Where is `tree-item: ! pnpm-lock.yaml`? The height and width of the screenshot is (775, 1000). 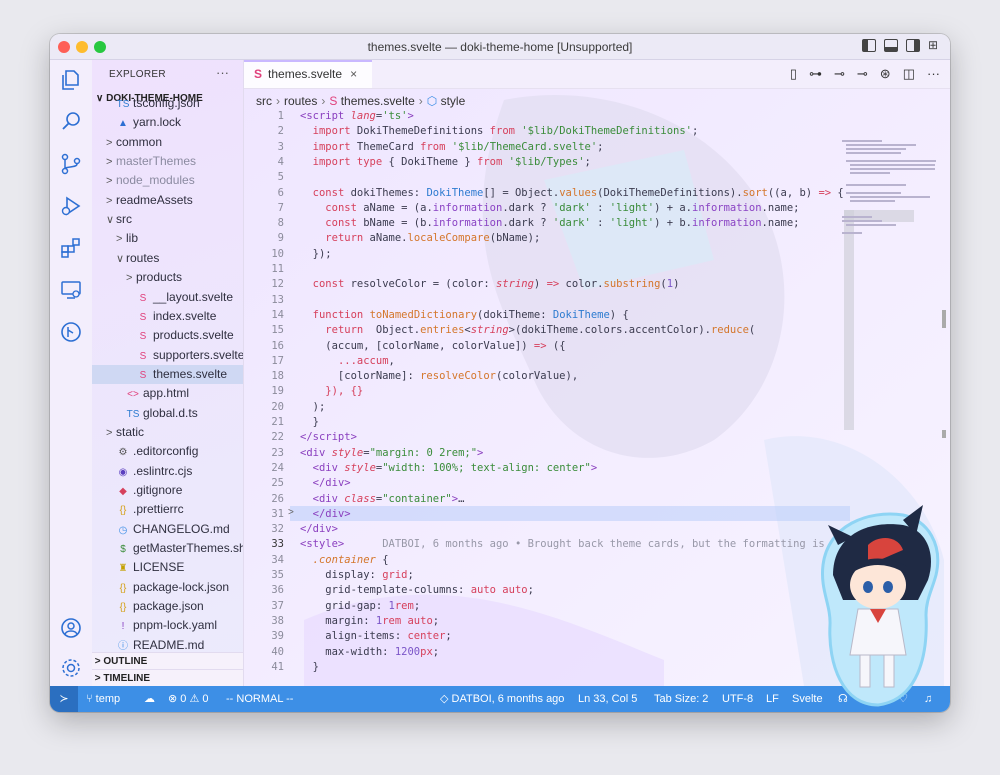
tree-item: ! pnpm-lock.yaml is located at coordinates (167, 625).